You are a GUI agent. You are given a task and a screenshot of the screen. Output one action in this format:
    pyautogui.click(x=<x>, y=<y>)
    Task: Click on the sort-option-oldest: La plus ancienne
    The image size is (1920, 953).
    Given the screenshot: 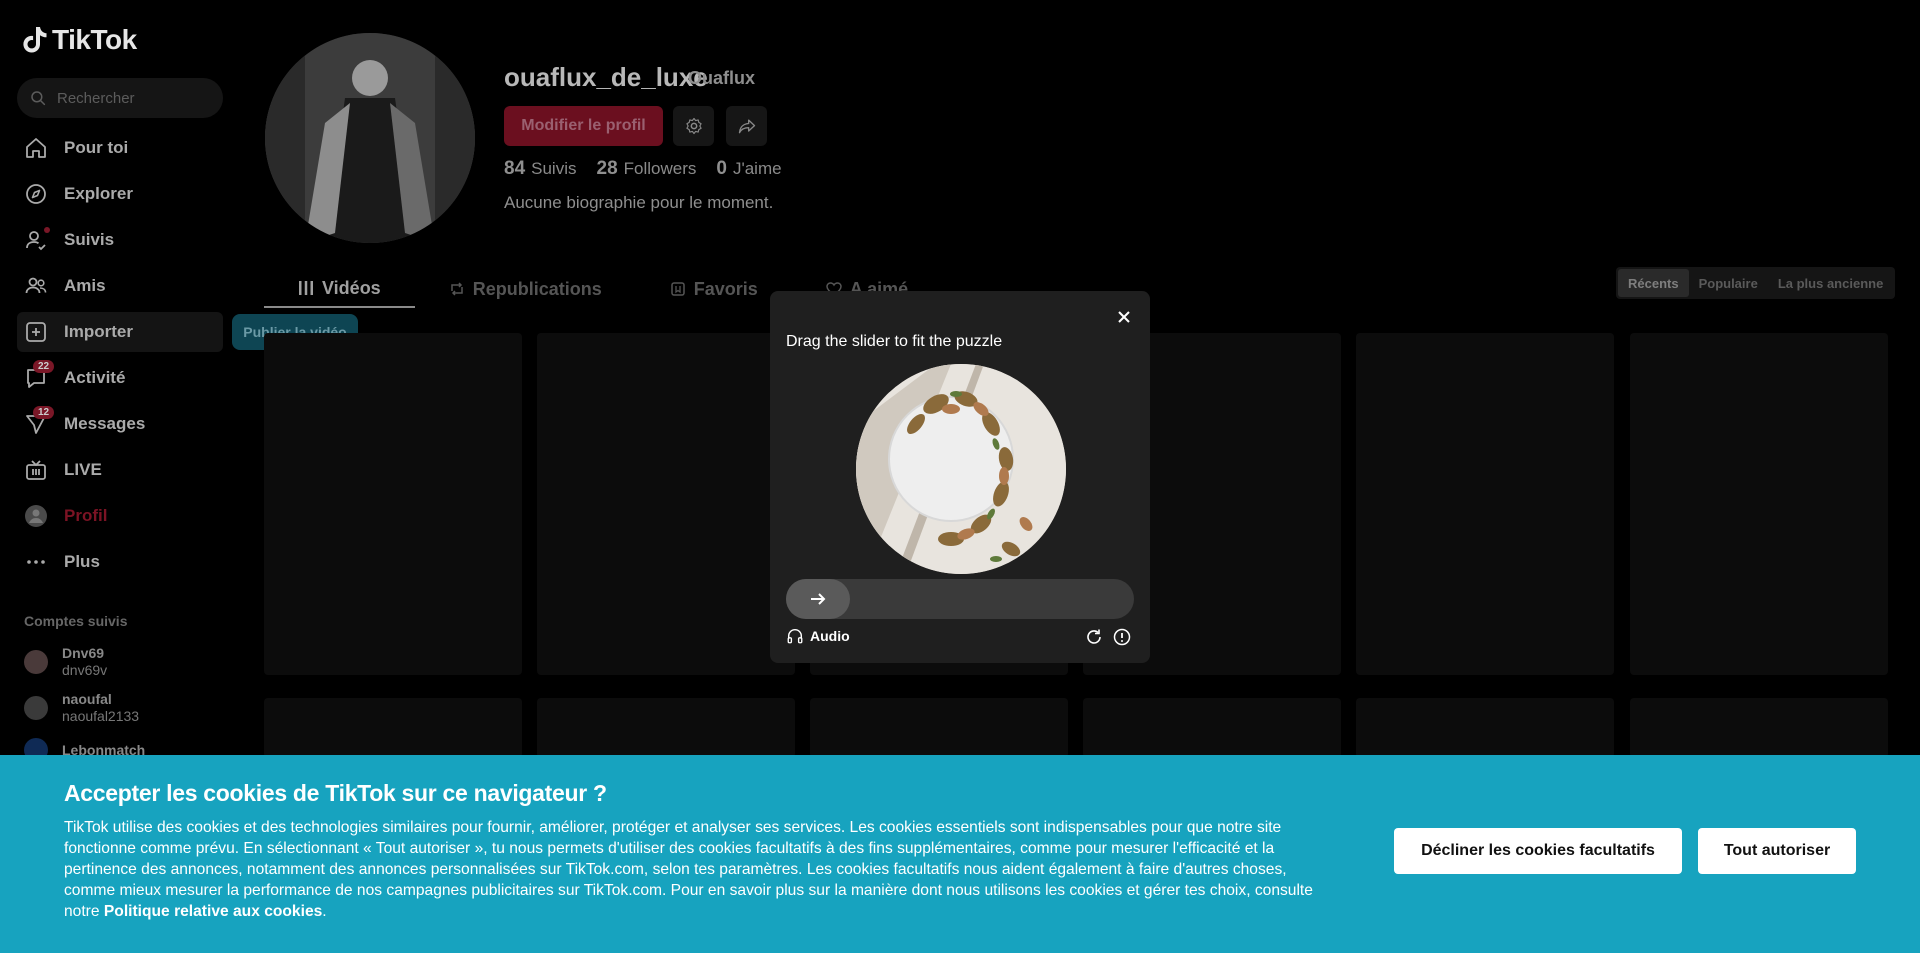 What is the action you would take?
    pyautogui.click(x=1830, y=283)
    